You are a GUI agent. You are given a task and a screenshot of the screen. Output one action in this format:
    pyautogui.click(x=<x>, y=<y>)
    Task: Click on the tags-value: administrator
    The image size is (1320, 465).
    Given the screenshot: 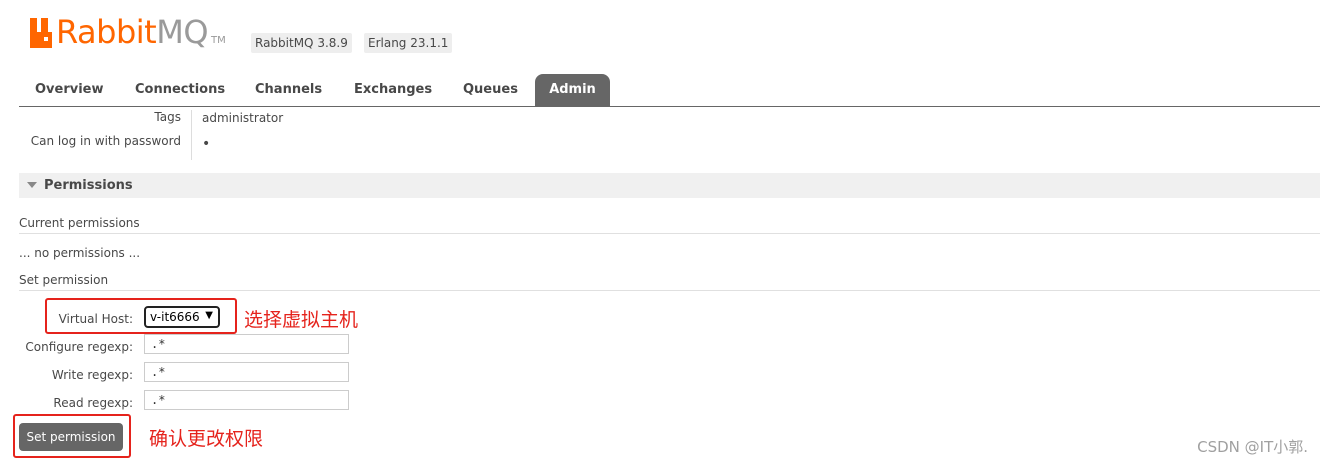 What is the action you would take?
    pyautogui.click(x=243, y=118)
    